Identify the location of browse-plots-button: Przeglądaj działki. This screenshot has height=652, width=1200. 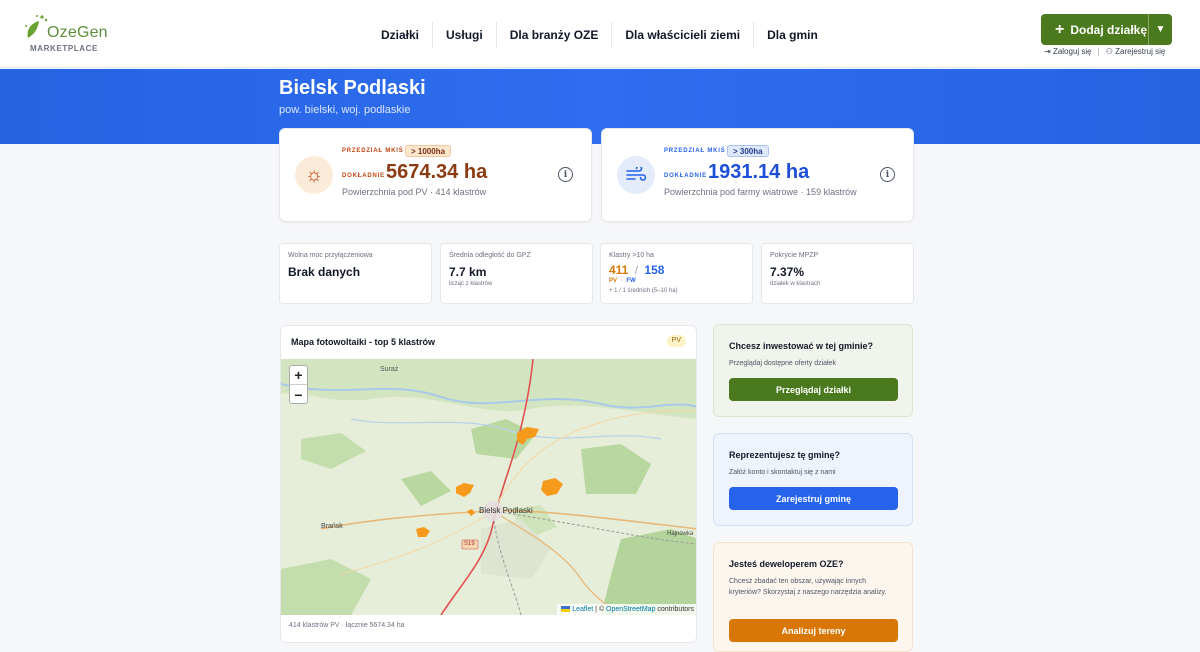
(813, 389).